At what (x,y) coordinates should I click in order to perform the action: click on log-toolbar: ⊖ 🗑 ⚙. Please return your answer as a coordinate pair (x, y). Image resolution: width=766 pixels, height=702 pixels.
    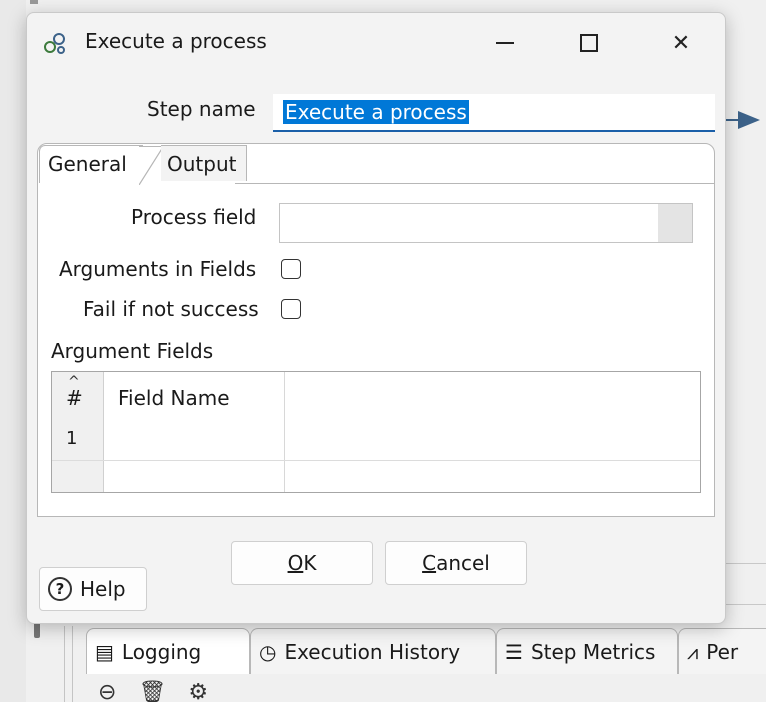
    Looking at the image, I should click on (153, 691).